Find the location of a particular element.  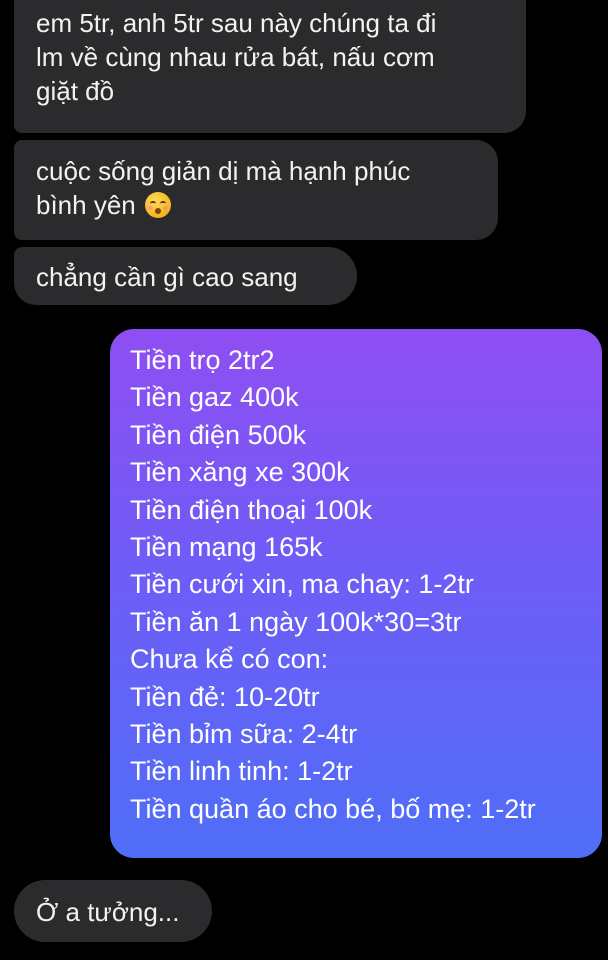

message-text: bình yên is located at coordinates (86, 205).